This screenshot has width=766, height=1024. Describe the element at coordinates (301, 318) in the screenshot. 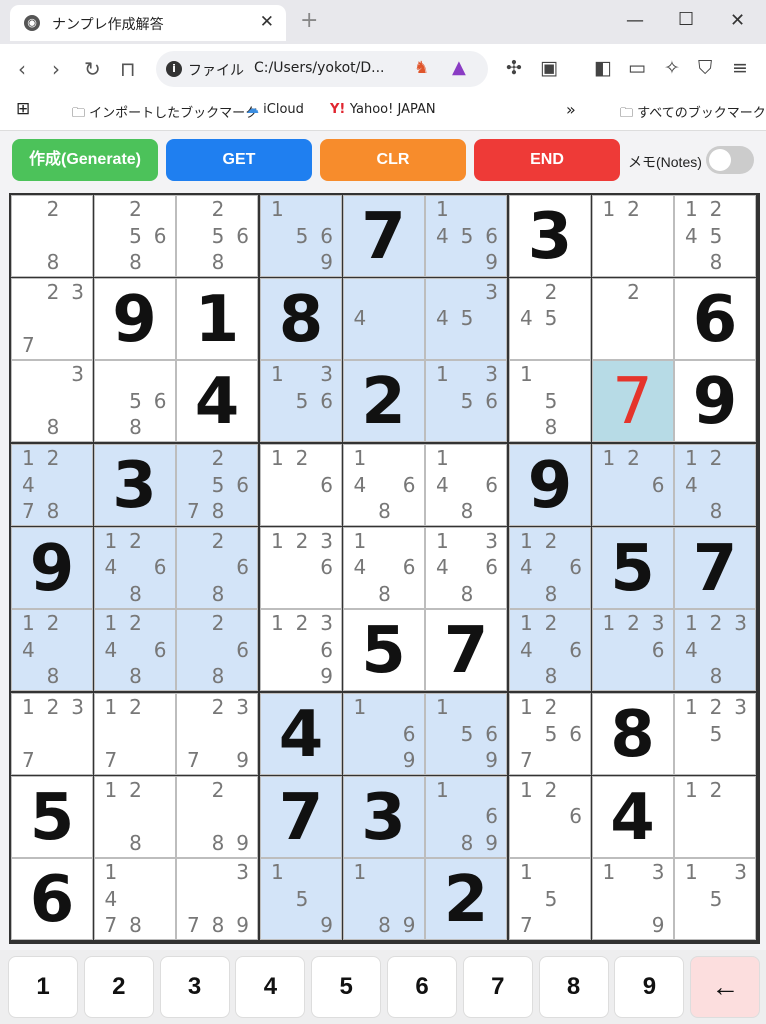

I see `sudoku-cell-r2c4: 8` at that location.